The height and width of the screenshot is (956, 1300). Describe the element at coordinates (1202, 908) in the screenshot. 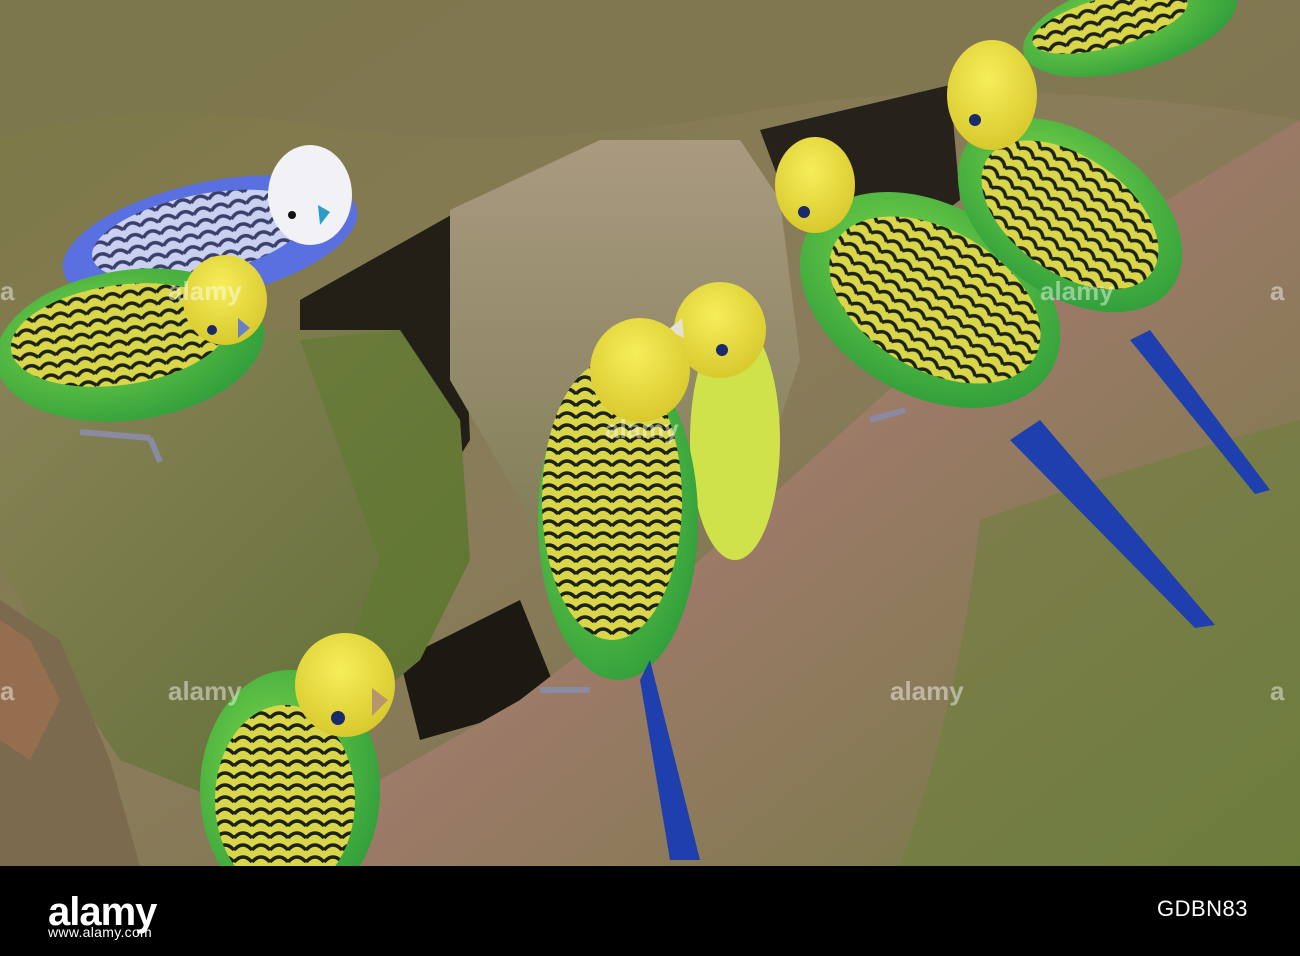

I see `image-id: GDBN83` at that location.